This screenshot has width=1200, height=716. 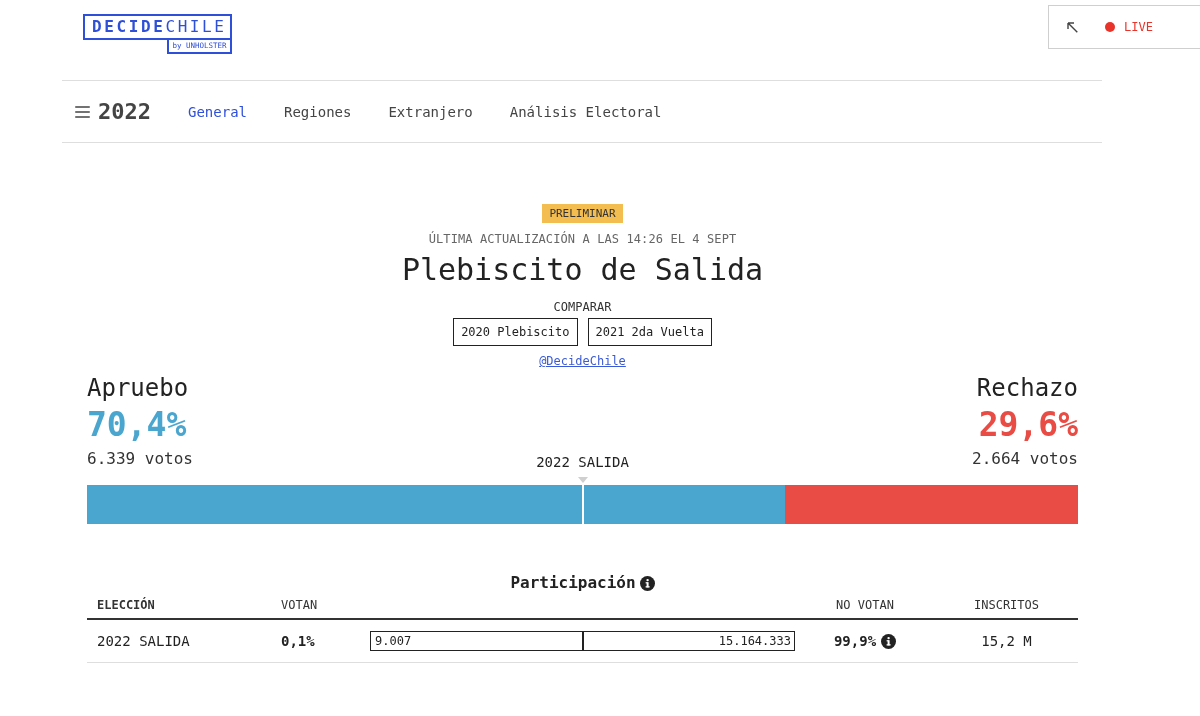 What do you see at coordinates (1072, 27) in the screenshot?
I see `arrow-icon` at bounding box center [1072, 27].